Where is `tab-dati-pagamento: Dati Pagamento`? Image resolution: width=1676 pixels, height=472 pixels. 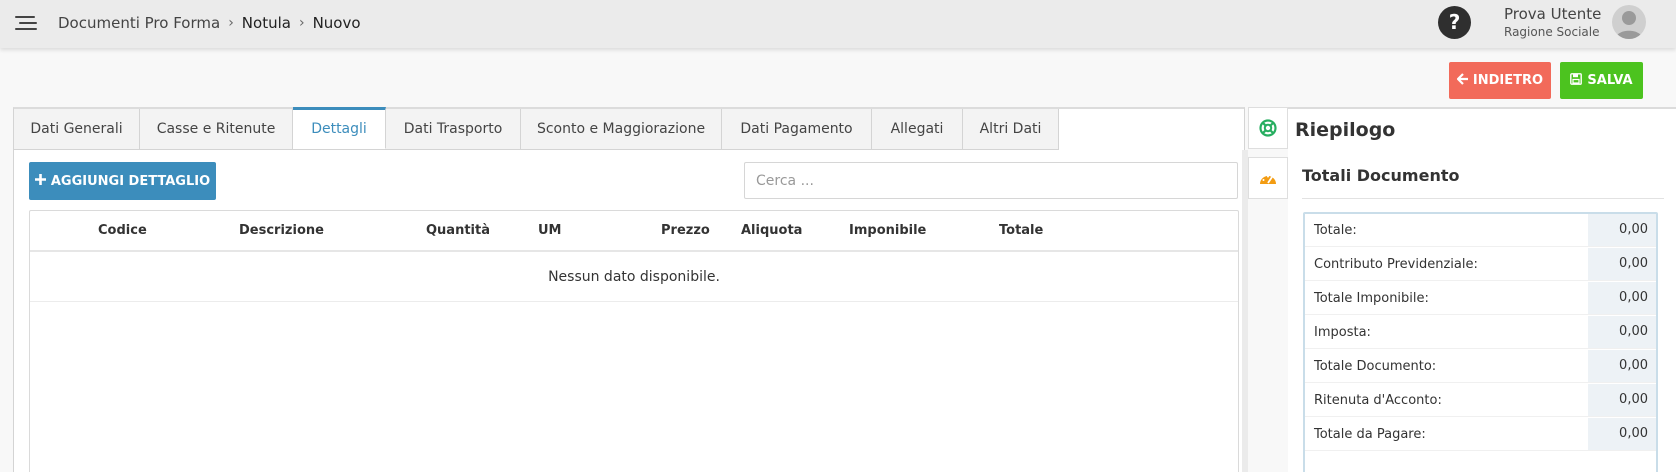
tab-dati-pagamento: Dati Pagamento is located at coordinates (797, 129).